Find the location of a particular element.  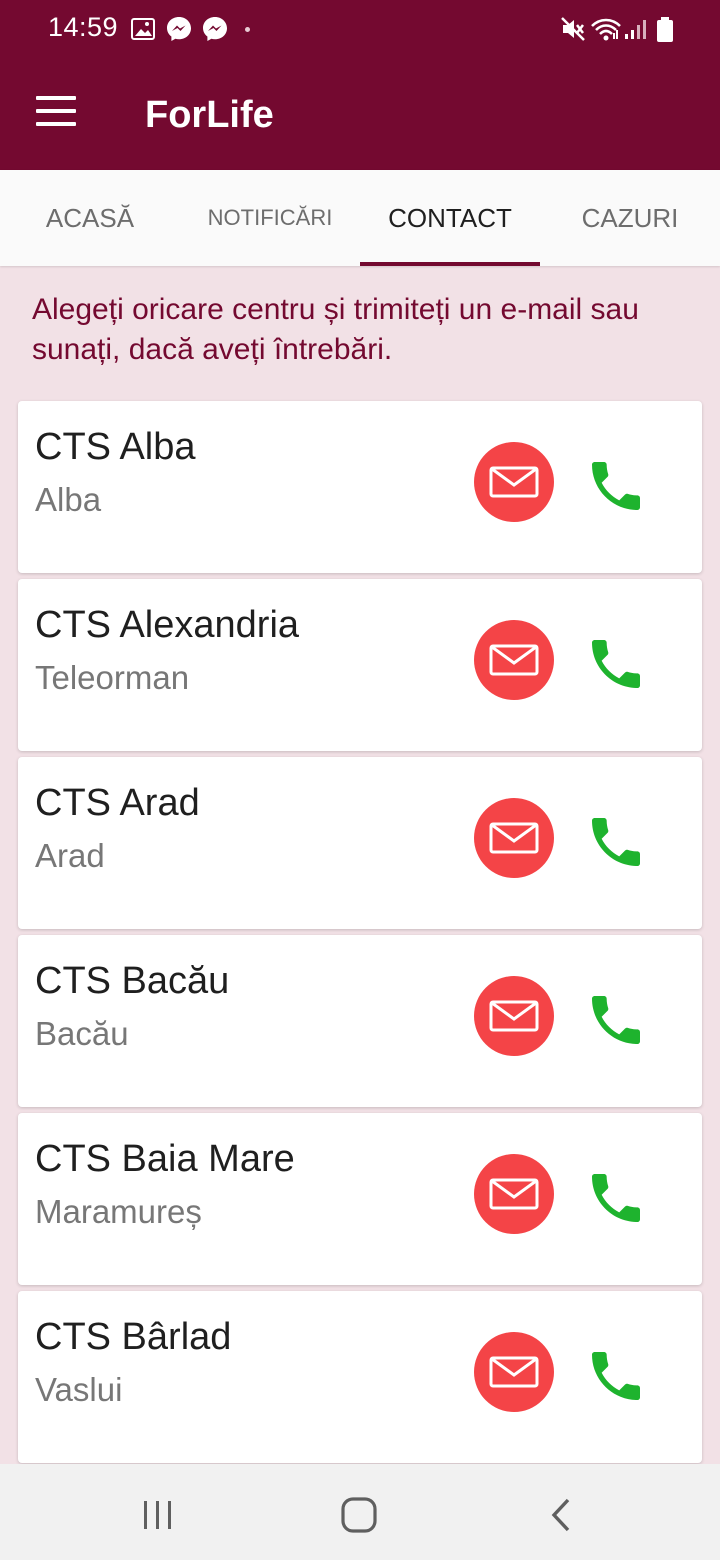

system-nav-bar is located at coordinates (360, 1512).